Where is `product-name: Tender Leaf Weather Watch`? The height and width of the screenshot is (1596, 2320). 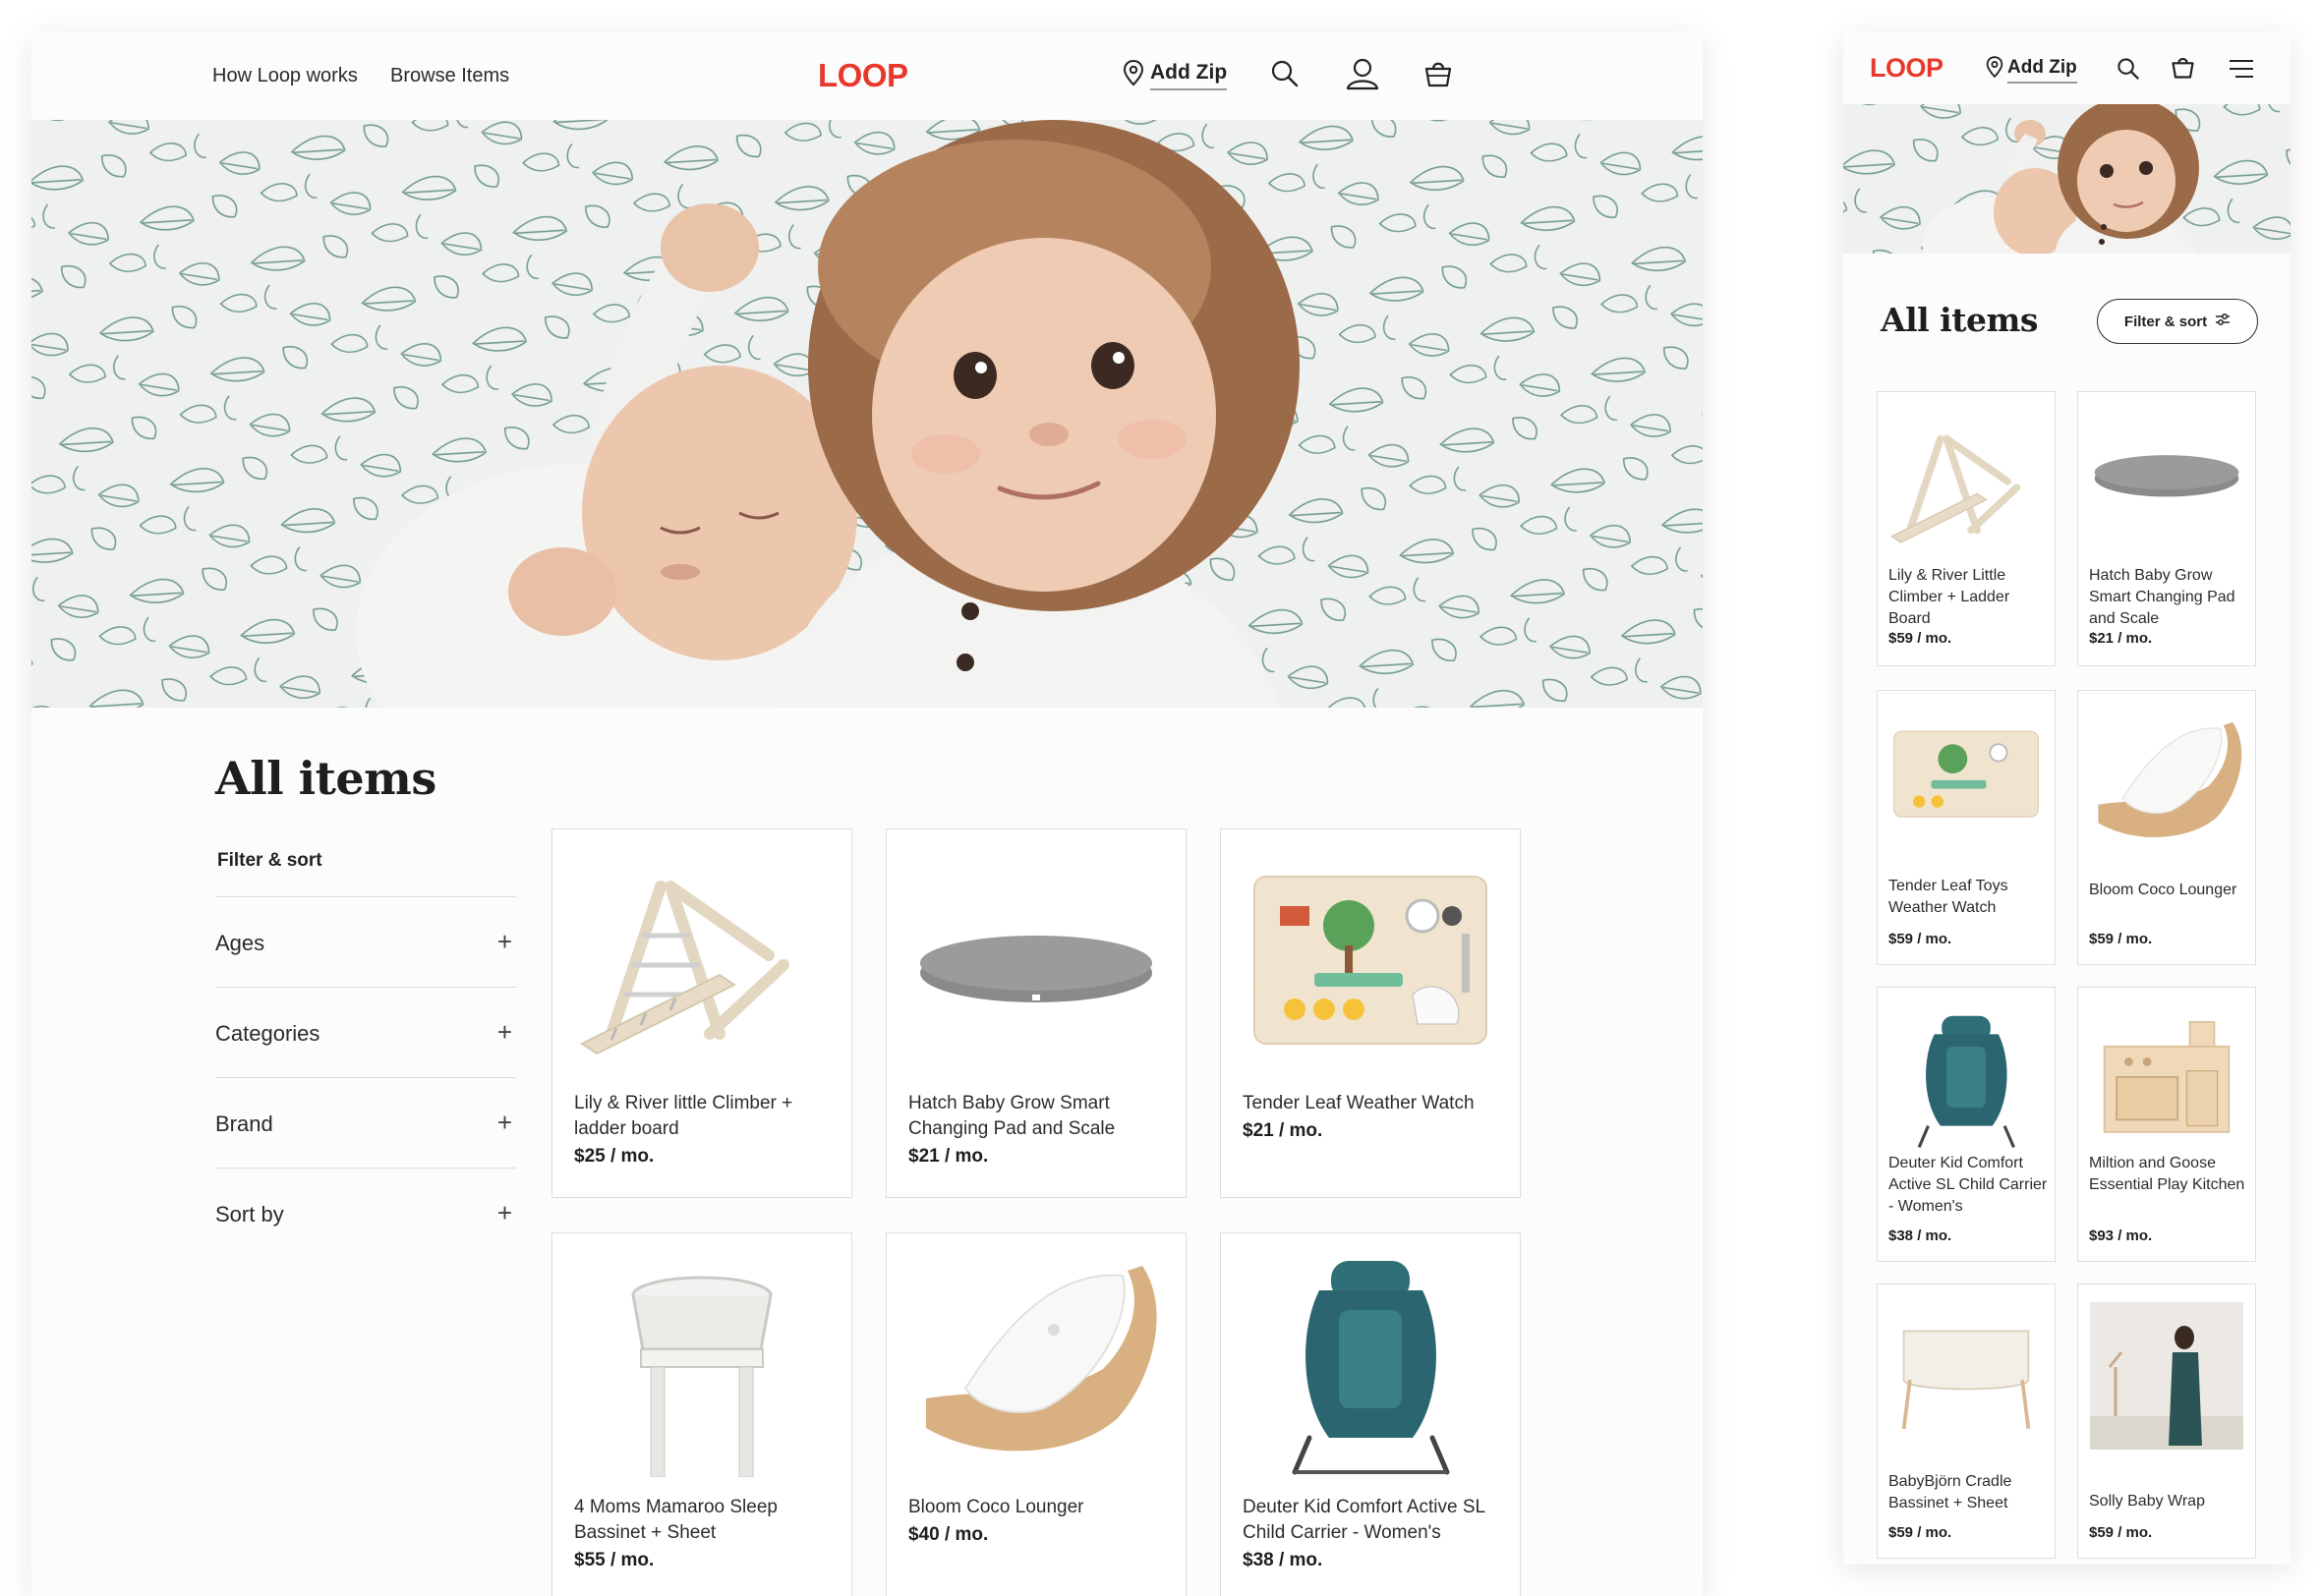 product-name: Tender Leaf Weather Watch is located at coordinates (1359, 1103).